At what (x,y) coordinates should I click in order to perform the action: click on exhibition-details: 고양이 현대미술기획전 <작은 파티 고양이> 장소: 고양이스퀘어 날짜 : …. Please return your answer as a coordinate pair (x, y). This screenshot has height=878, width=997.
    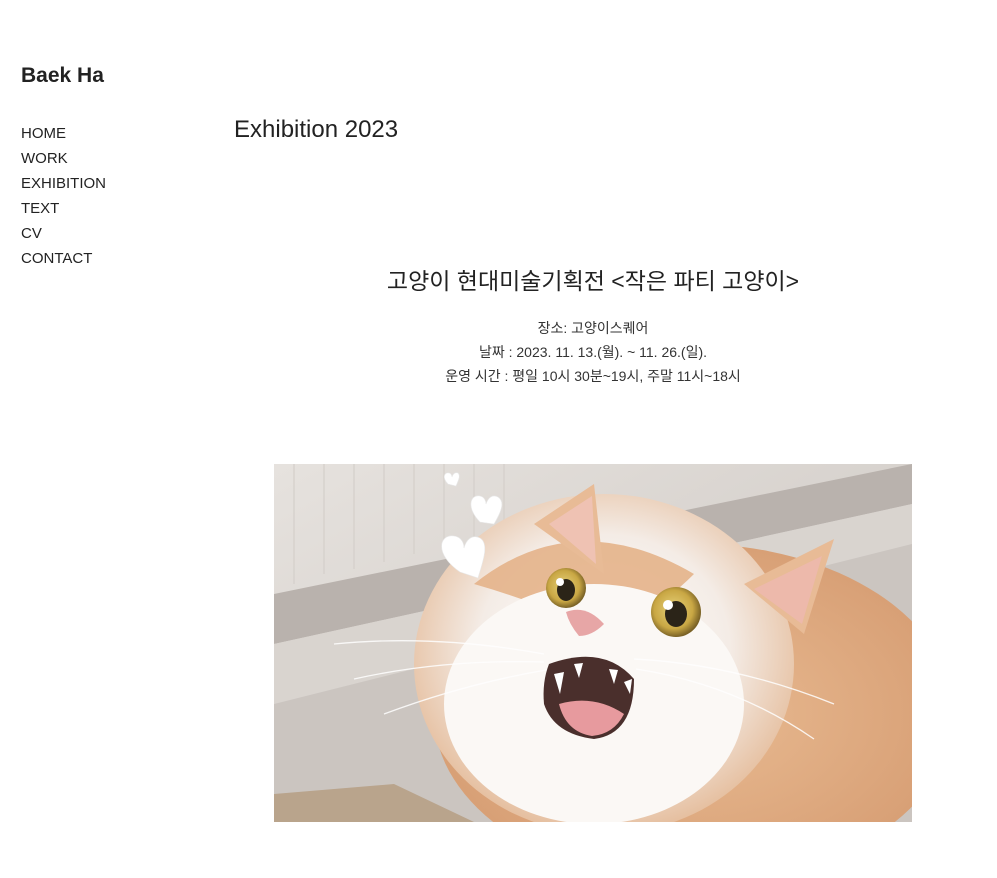
    Looking at the image, I should click on (593, 325).